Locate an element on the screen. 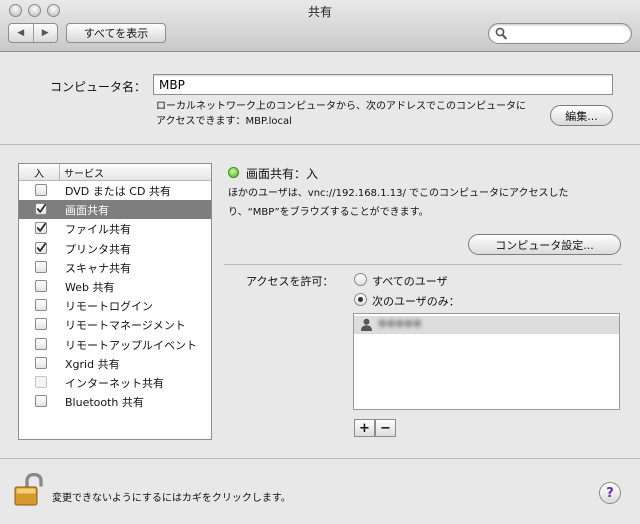 Image resolution: width=640 pixels, height=524 pixels. back-arrow-icon: ◀ is located at coordinates (21, 33).